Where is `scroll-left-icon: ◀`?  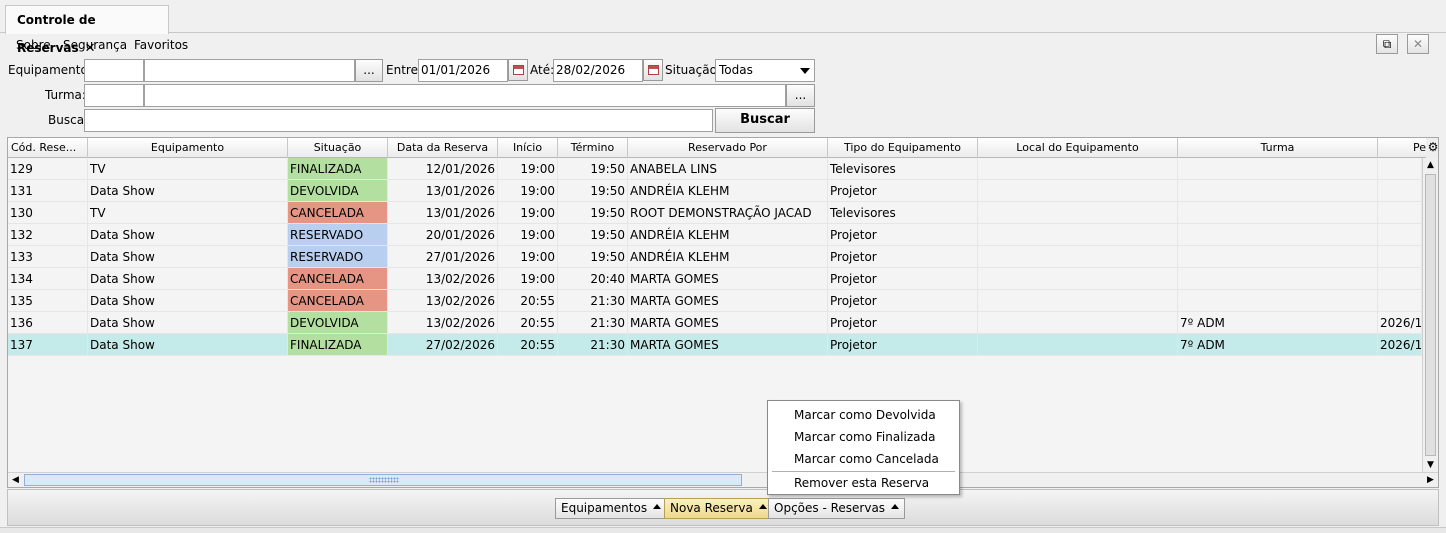 scroll-left-icon: ◀ is located at coordinates (15, 480).